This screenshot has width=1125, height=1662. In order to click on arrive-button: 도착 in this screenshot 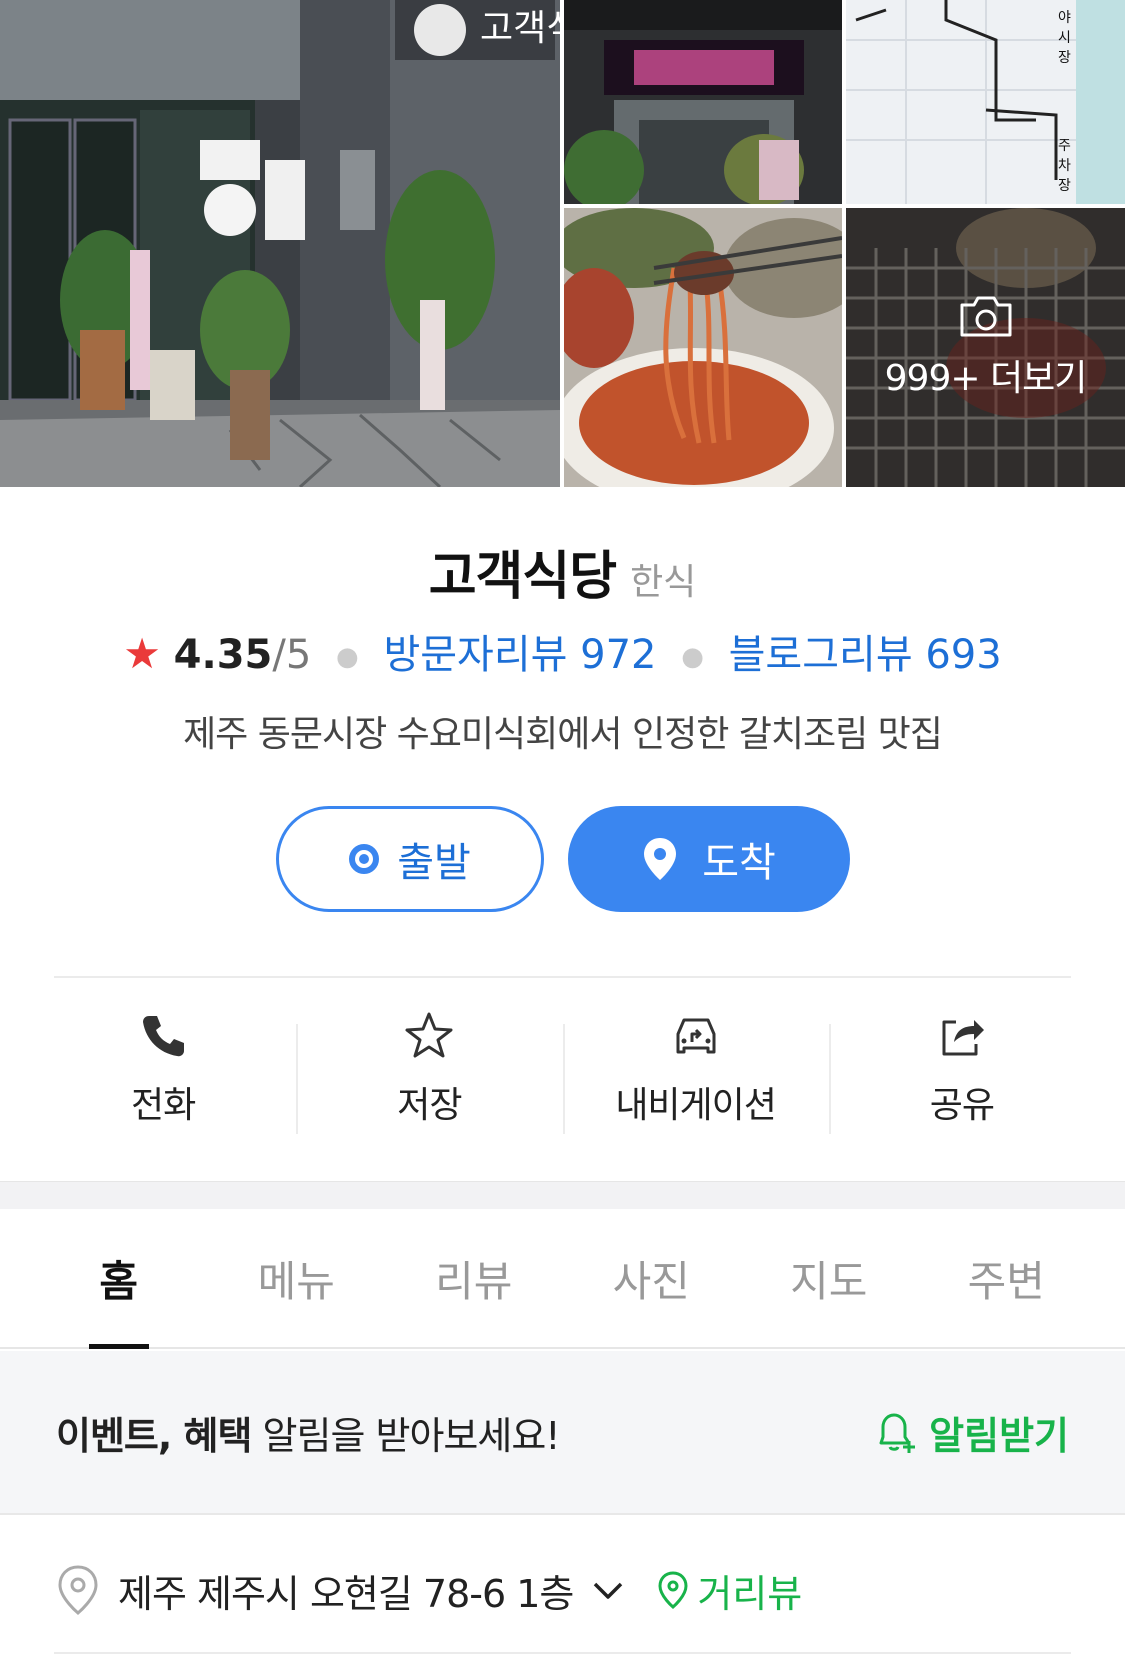, I will do `click(709, 859)`.